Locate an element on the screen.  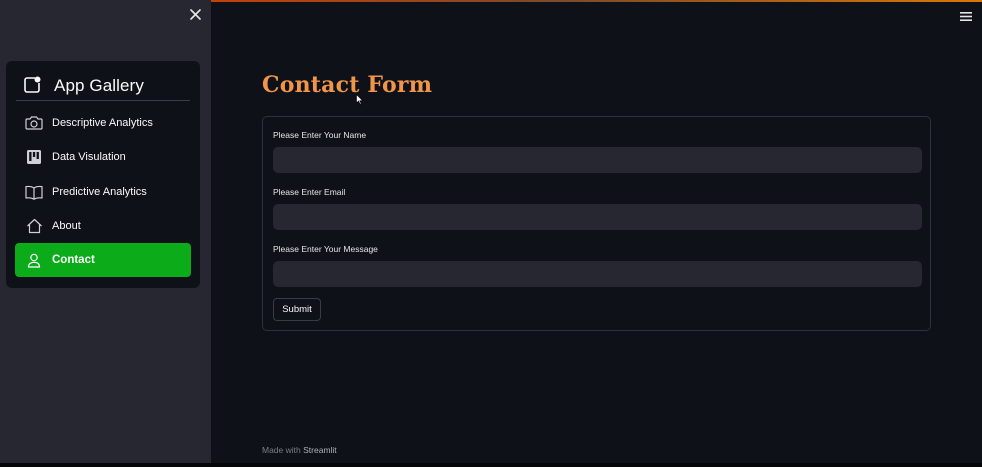
name-field-label: Please Enter Your Name is located at coordinates (320, 135).